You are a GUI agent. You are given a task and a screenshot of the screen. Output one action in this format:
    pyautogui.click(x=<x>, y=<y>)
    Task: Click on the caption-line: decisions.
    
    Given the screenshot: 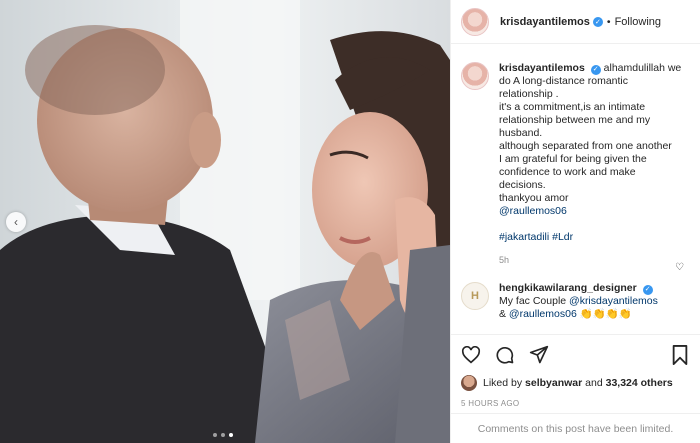 What is the action you would take?
    pyautogui.click(x=522, y=185)
    